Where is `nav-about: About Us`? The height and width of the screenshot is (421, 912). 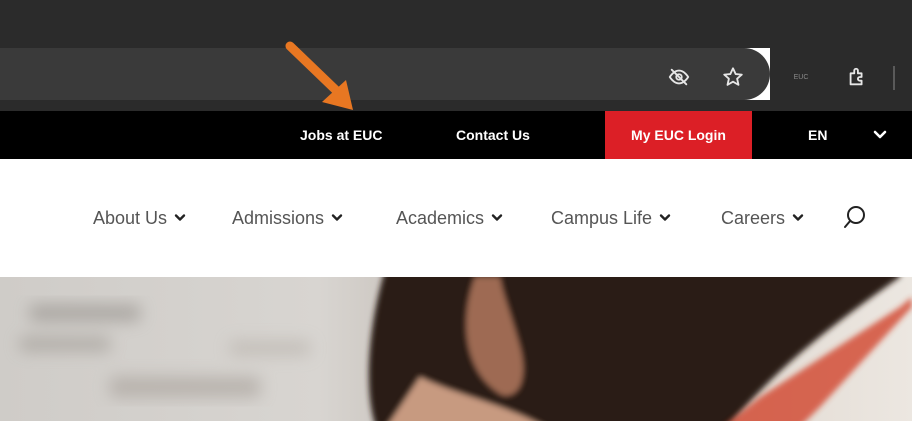 nav-about: About Us is located at coordinates (139, 218).